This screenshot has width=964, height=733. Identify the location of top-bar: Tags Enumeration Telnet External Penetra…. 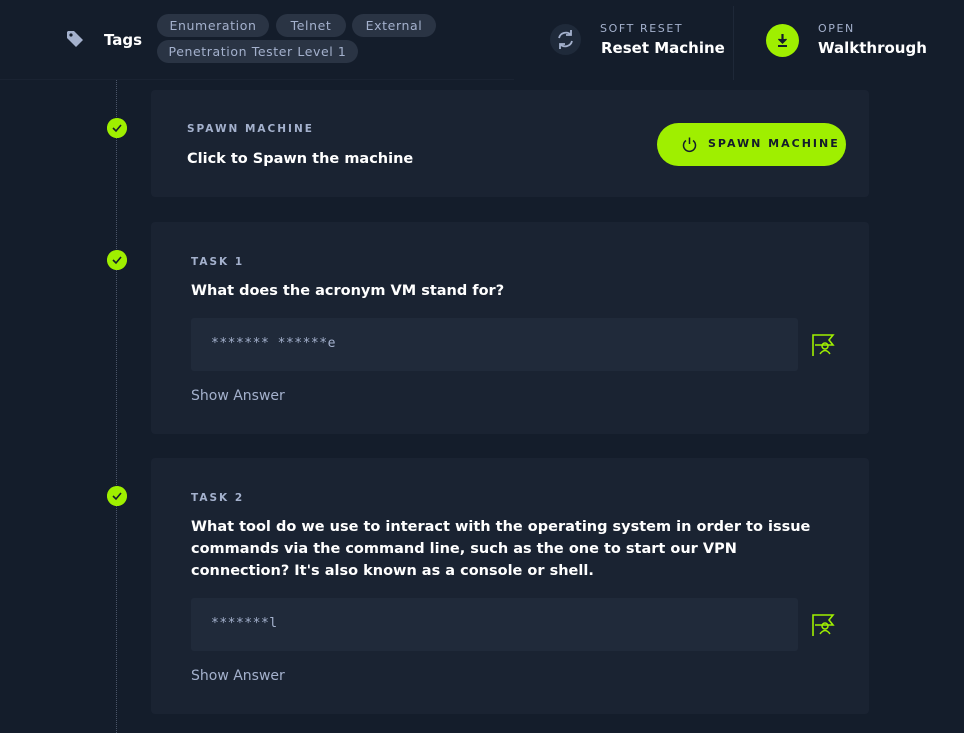
(482, 40).